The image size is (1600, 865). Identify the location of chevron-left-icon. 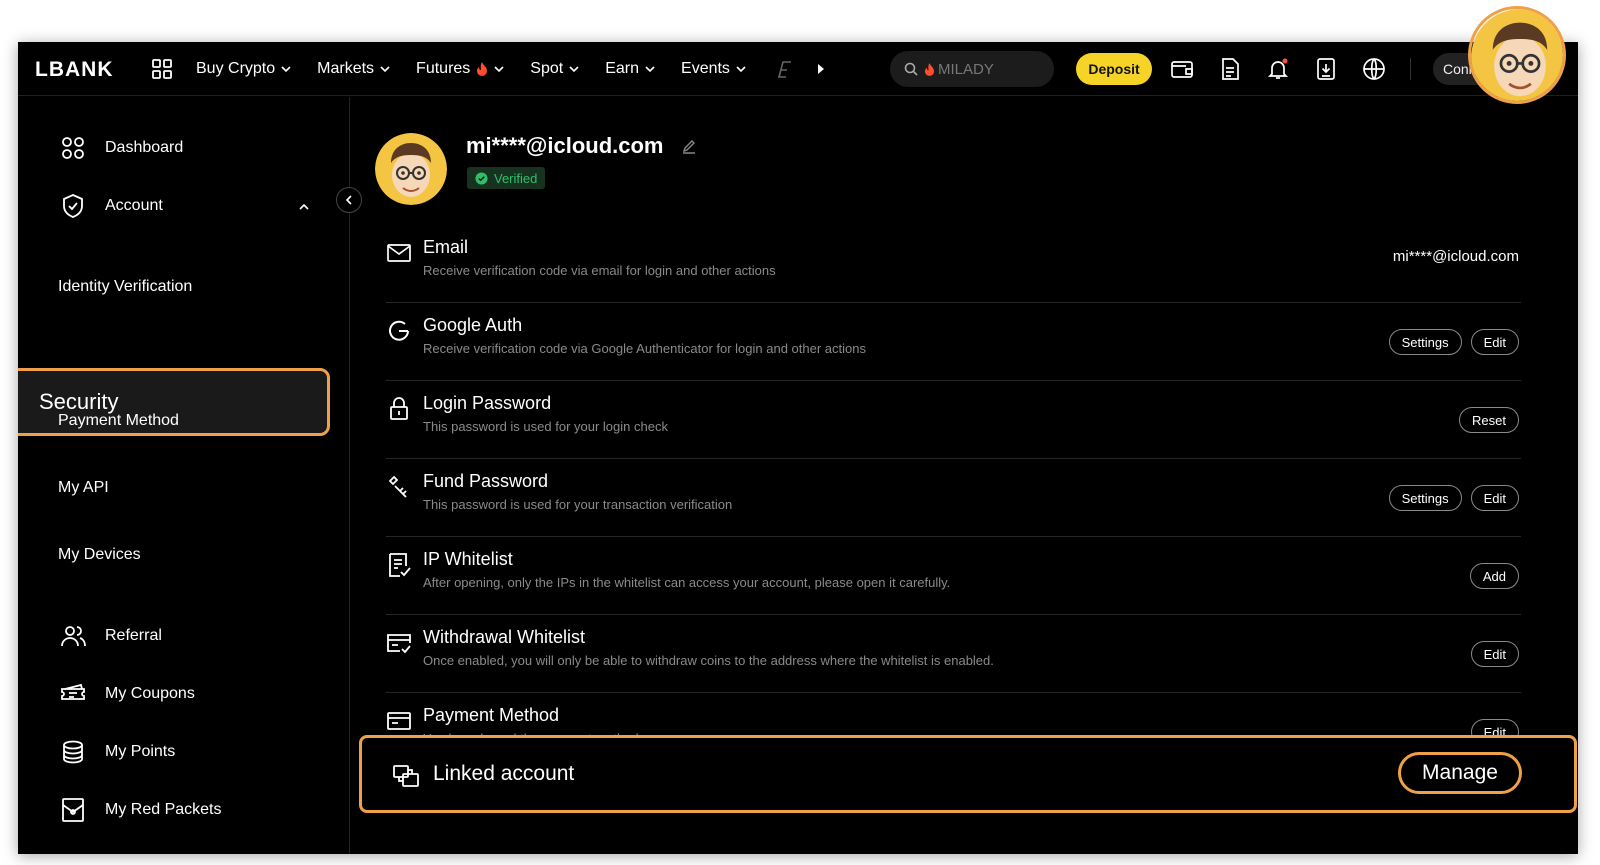
(348, 200).